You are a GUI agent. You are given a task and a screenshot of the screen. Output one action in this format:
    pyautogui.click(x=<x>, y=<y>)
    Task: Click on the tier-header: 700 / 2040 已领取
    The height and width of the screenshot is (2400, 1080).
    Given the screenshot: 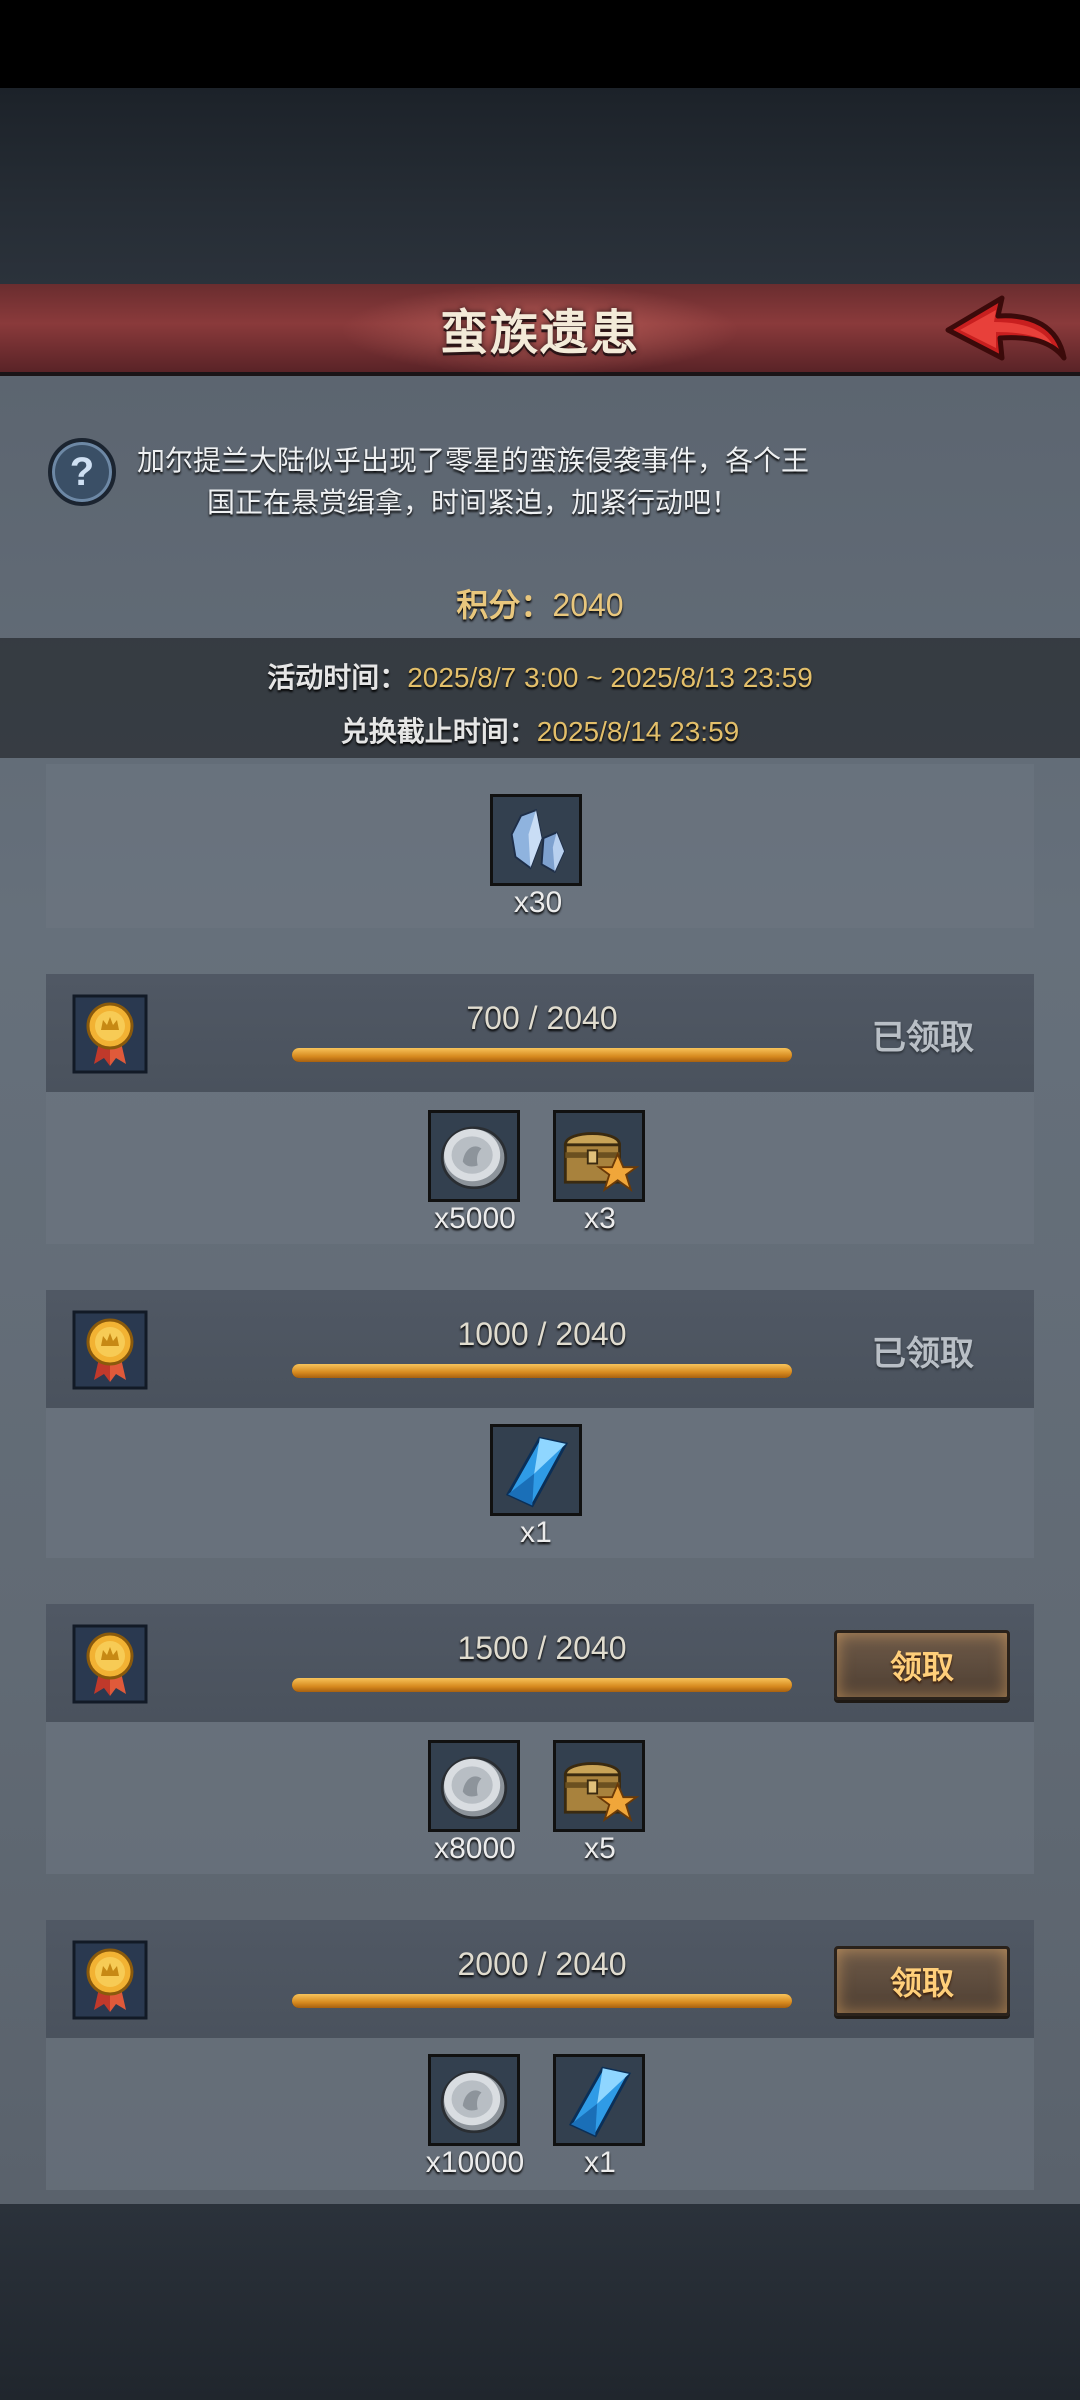 What is the action you would take?
    pyautogui.click(x=540, y=1033)
    